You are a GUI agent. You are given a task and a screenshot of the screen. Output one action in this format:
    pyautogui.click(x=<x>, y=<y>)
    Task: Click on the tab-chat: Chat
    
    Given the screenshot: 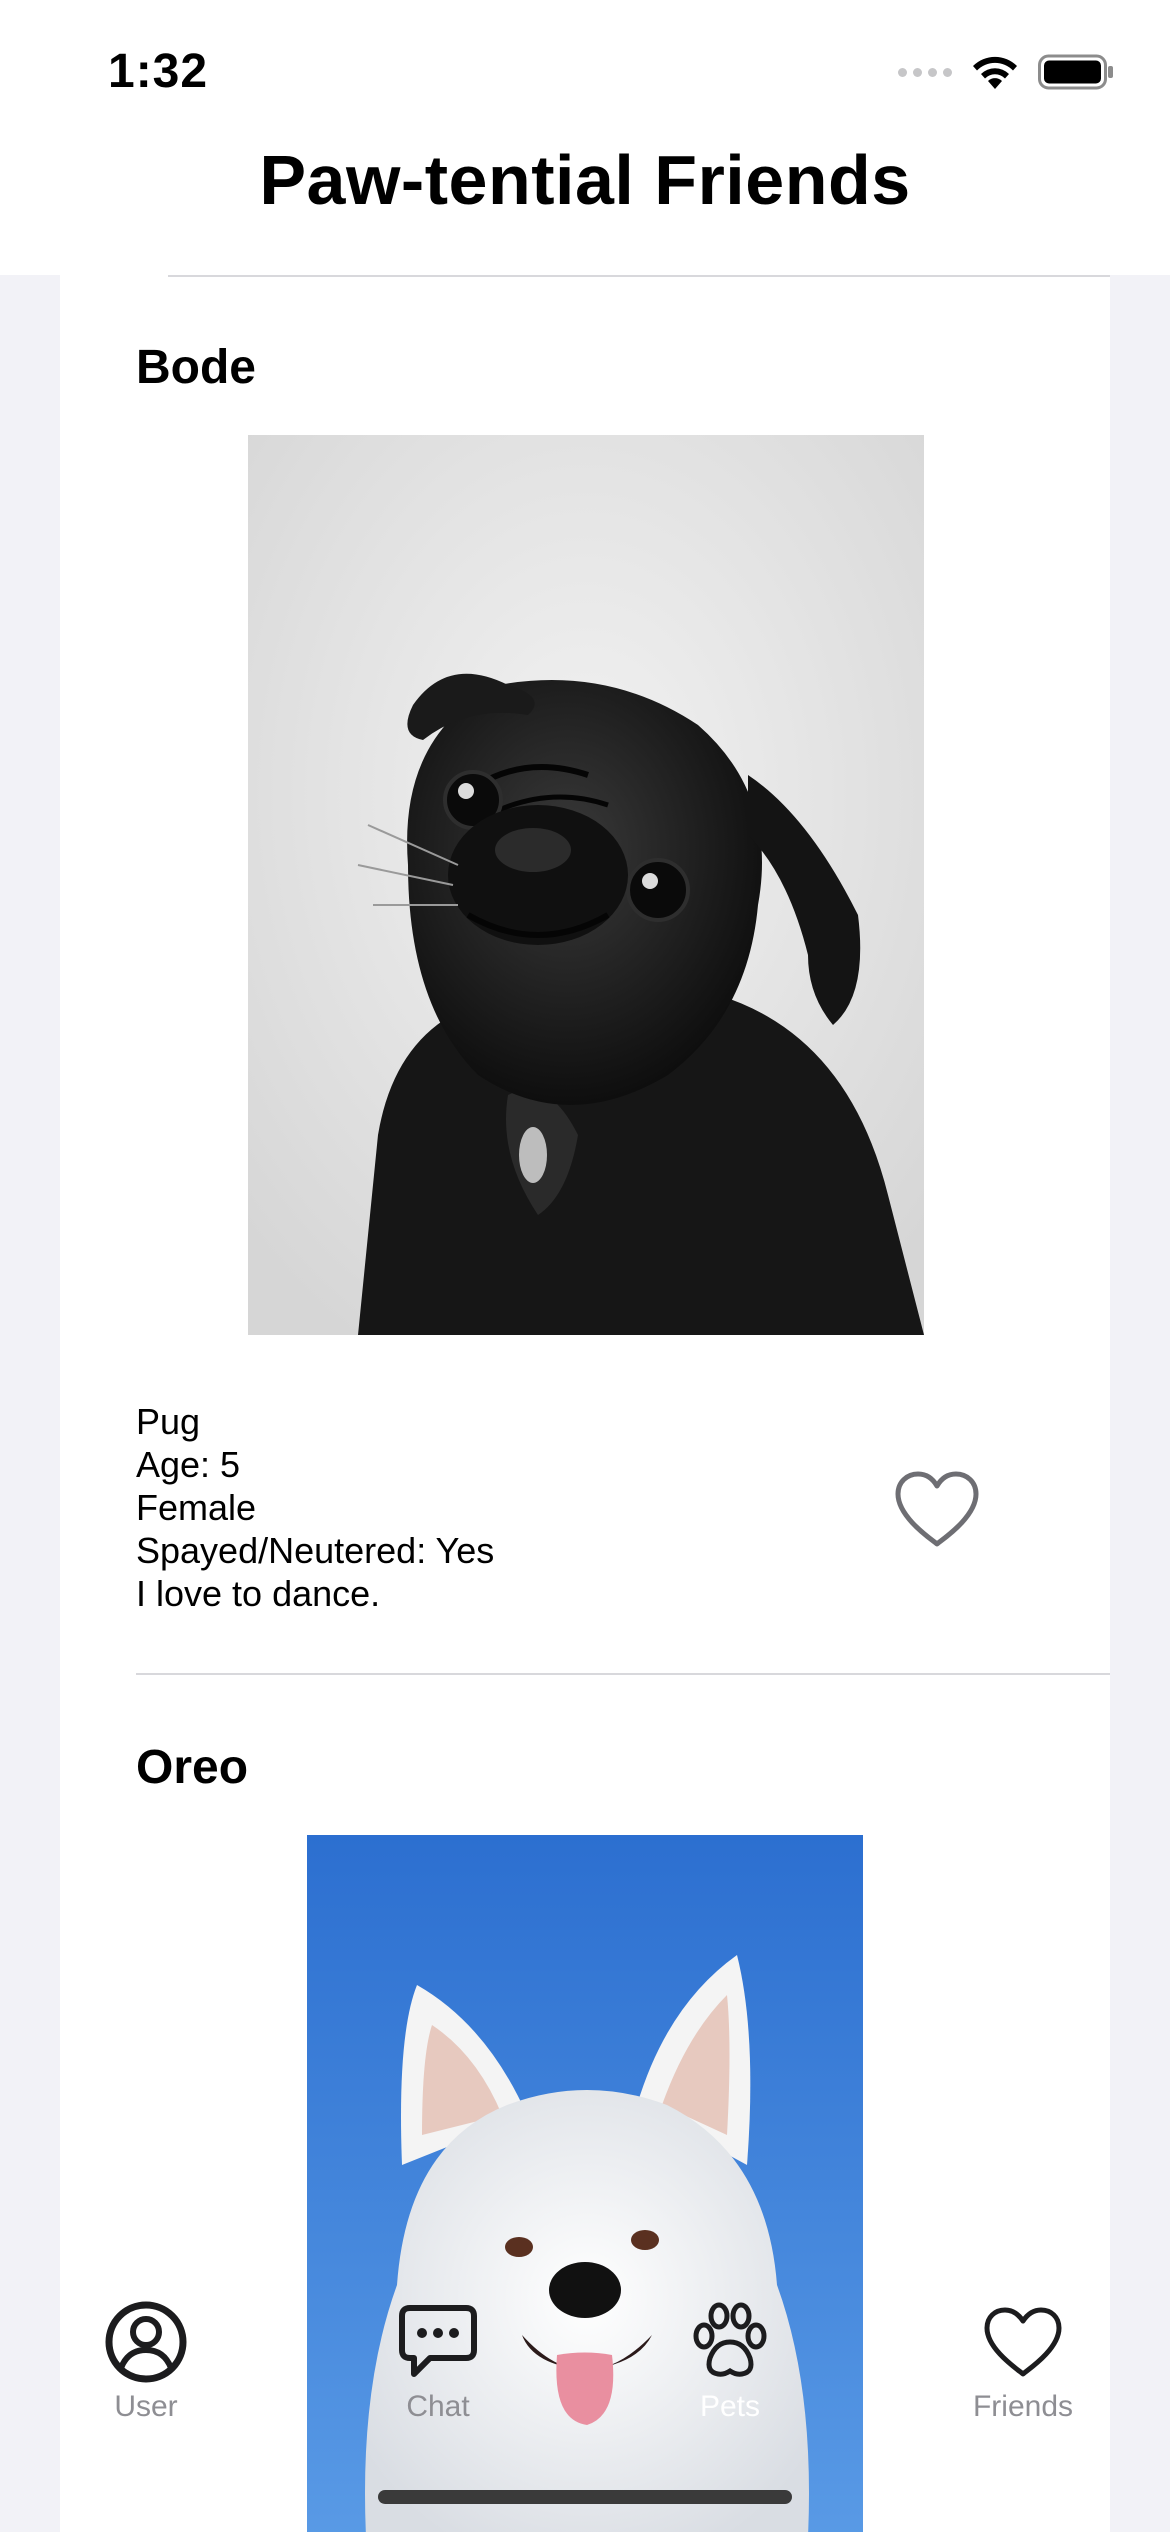 What is the action you would take?
    pyautogui.click(x=438, y=2362)
    